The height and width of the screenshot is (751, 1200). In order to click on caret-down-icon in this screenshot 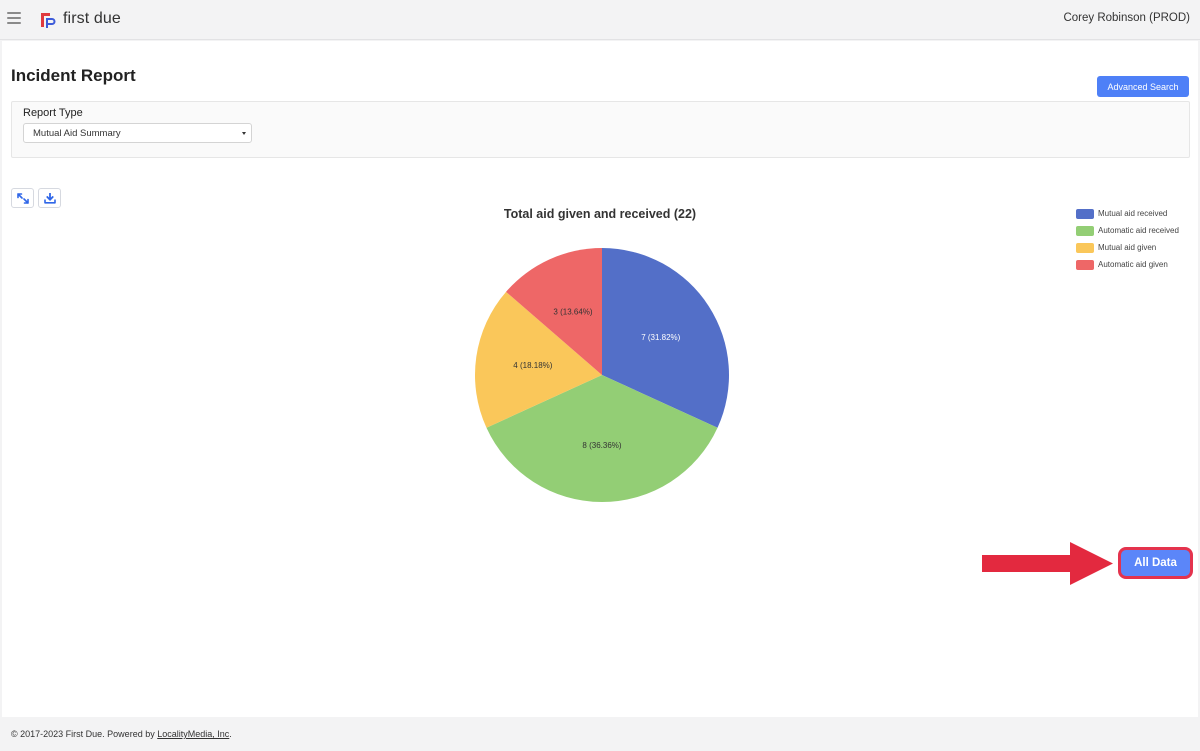, I will do `click(244, 133)`.